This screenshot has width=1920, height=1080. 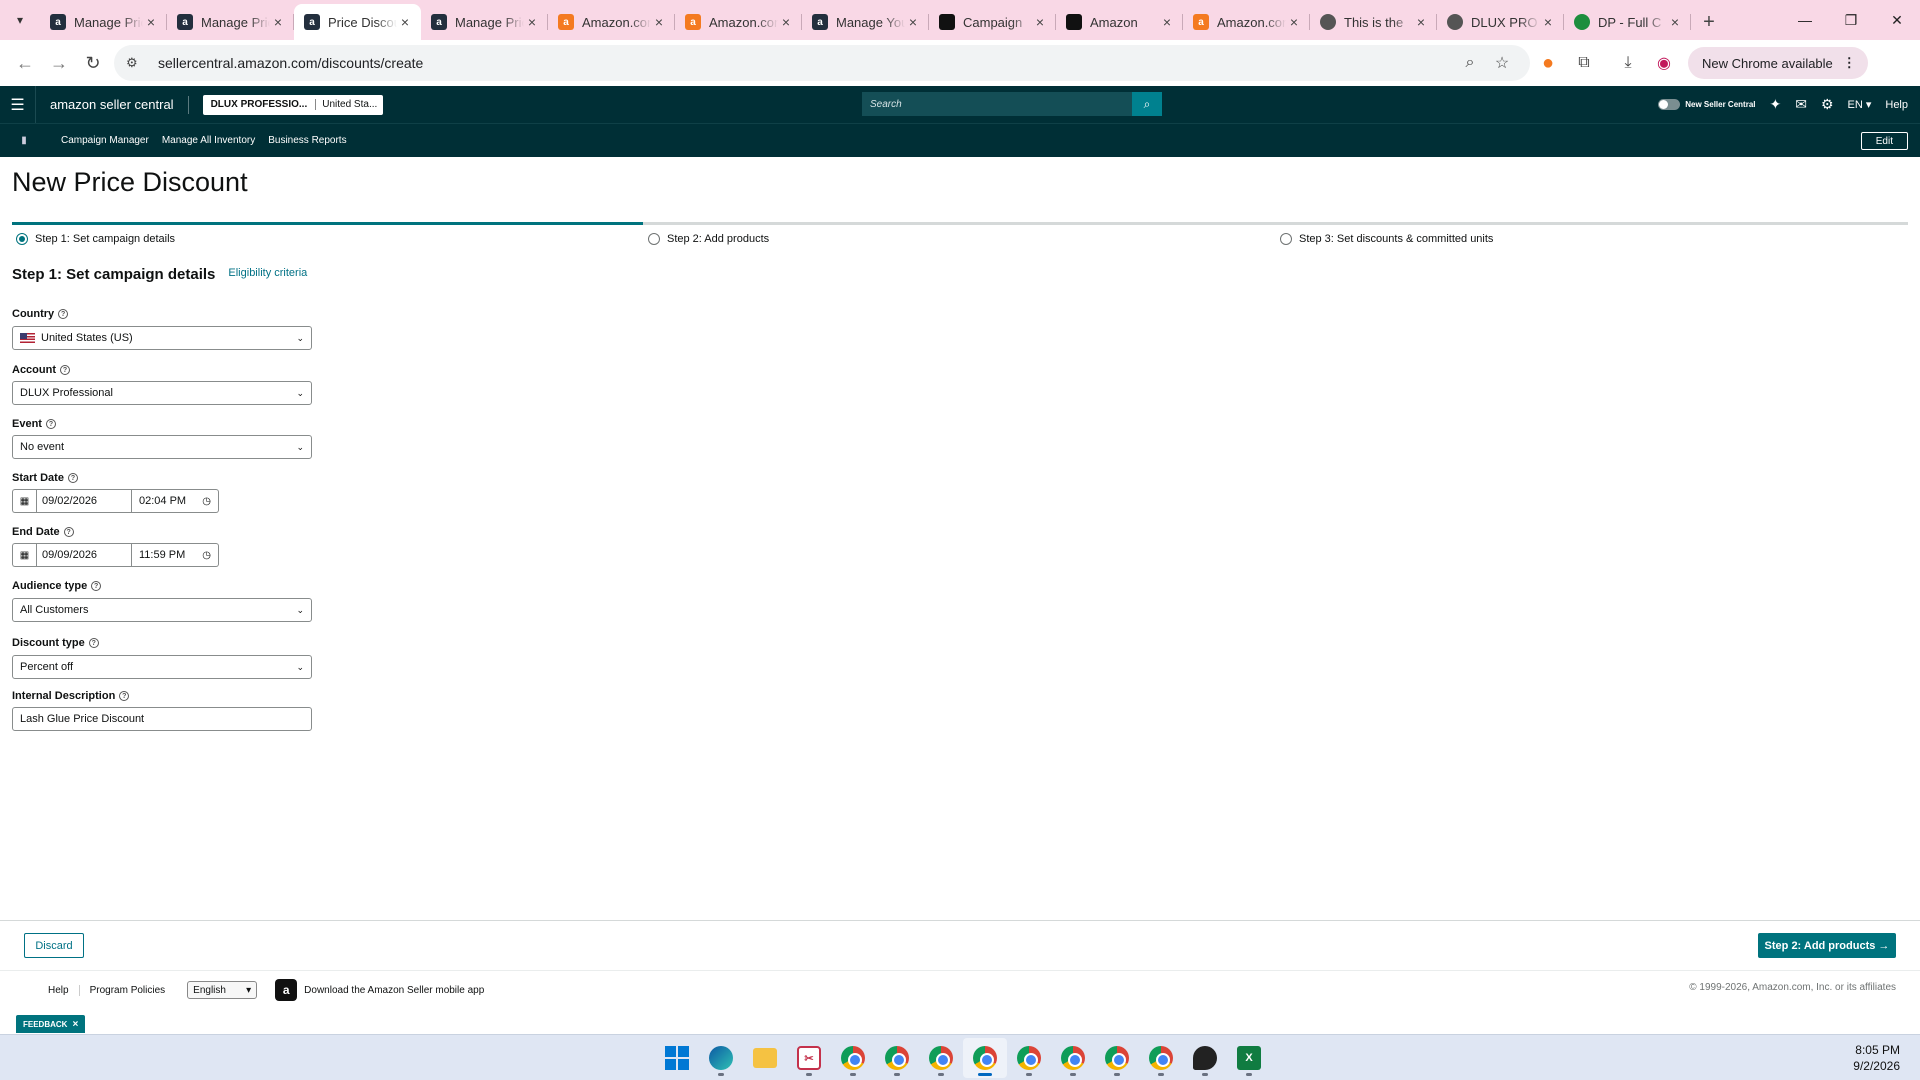 What do you see at coordinates (809, 1058) in the screenshot?
I see `taskbar-snipping-tool: ✂` at bounding box center [809, 1058].